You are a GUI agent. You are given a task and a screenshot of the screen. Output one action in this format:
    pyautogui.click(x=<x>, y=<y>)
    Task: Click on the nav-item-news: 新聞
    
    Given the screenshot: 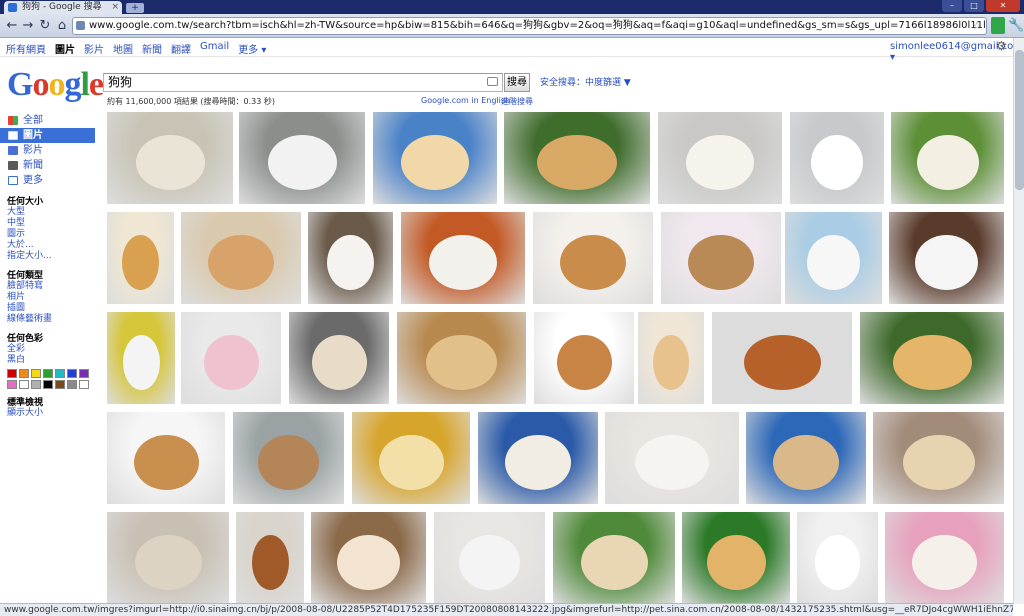 What is the action you would take?
    pyautogui.click(x=50, y=165)
    